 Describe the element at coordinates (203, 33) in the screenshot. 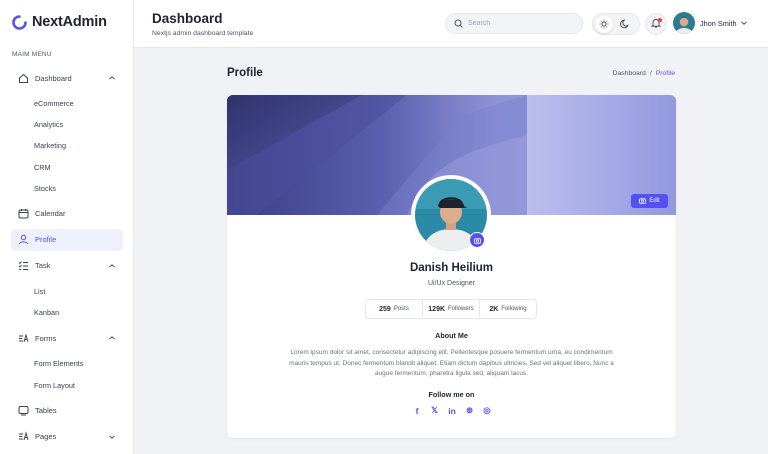

I see `header-subtitle: Nextjs admin dashboard template` at that location.